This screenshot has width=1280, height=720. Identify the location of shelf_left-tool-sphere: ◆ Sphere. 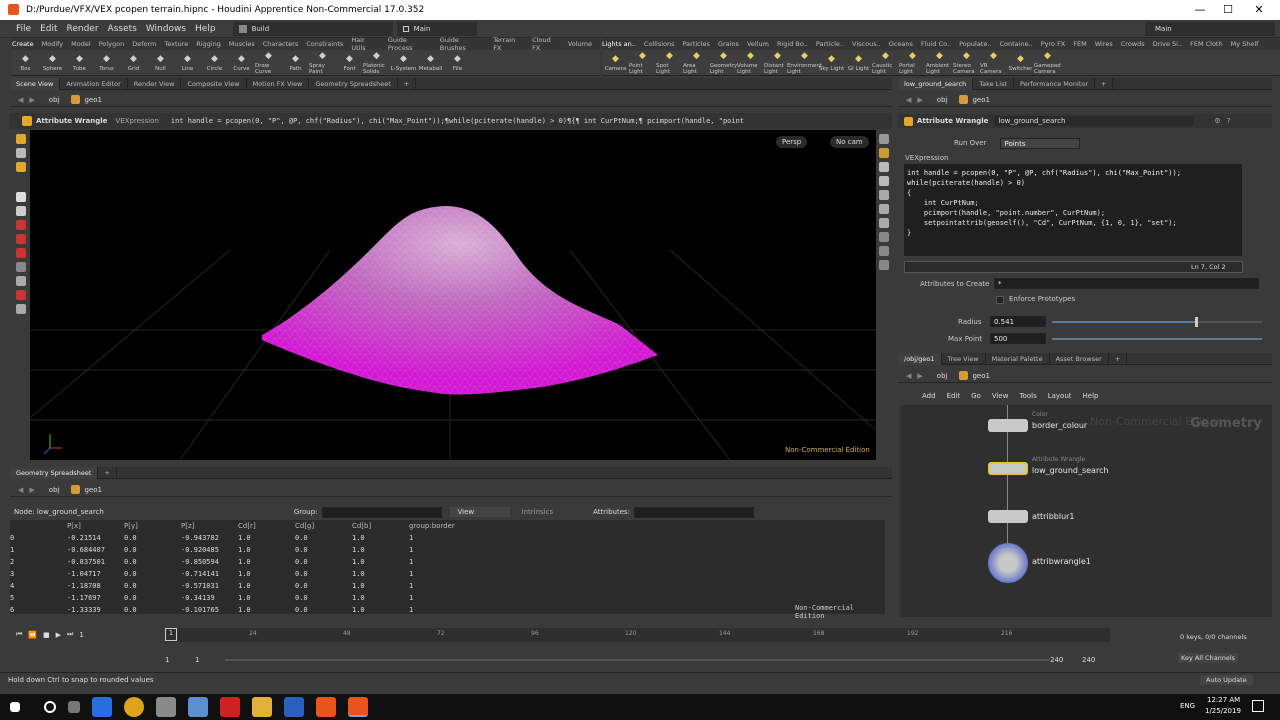
(52, 63).